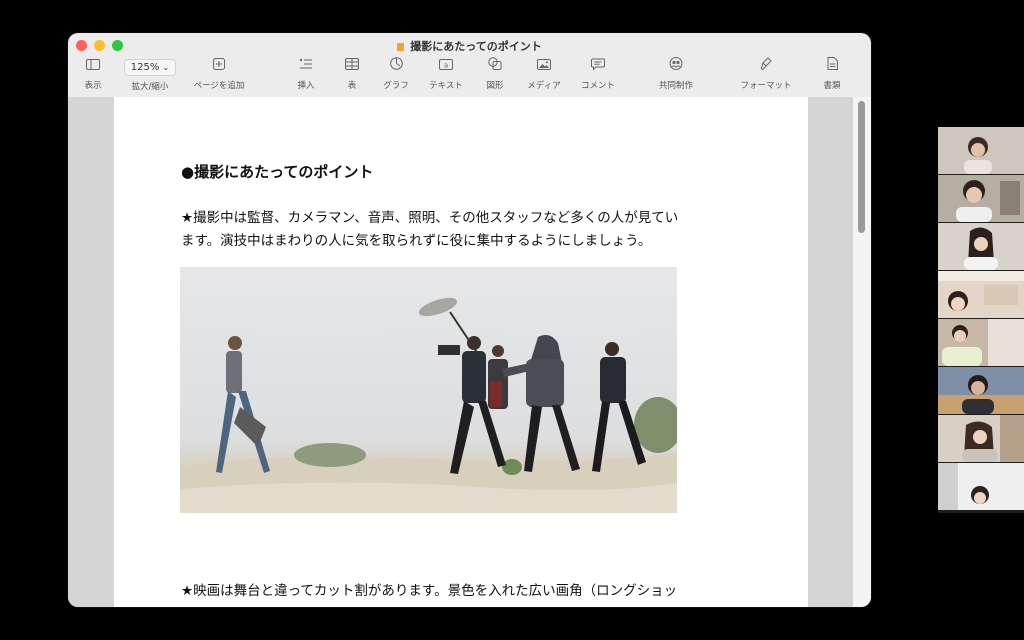  Describe the element at coordinates (675, 86) in the screenshot. I see `collaborate-label: 共同制作` at that location.